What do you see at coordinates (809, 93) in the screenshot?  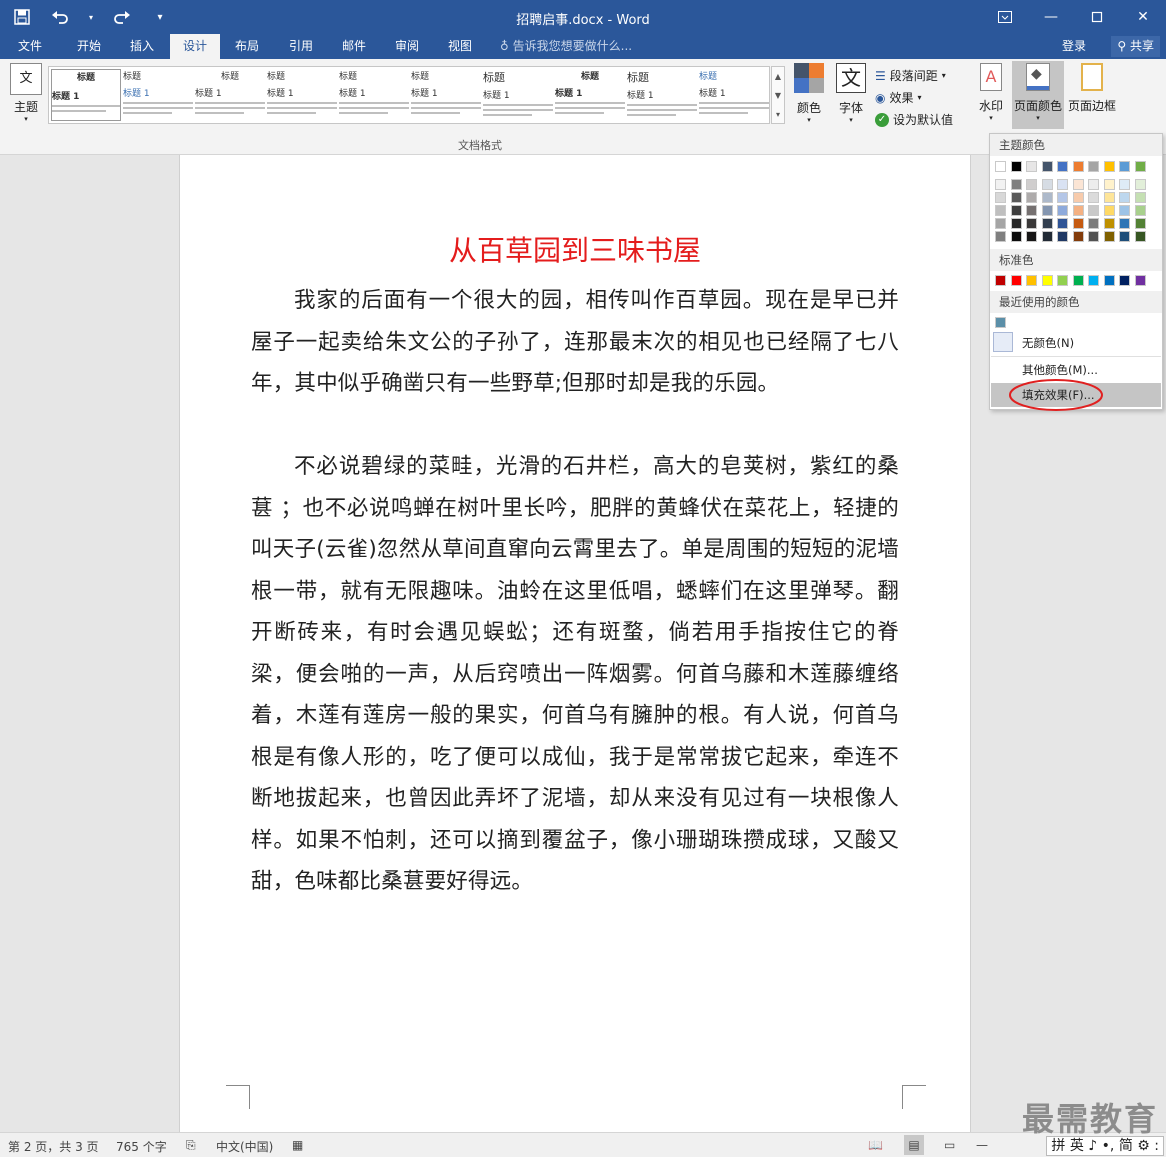 I see `colors-button: 颜色 ▾` at bounding box center [809, 93].